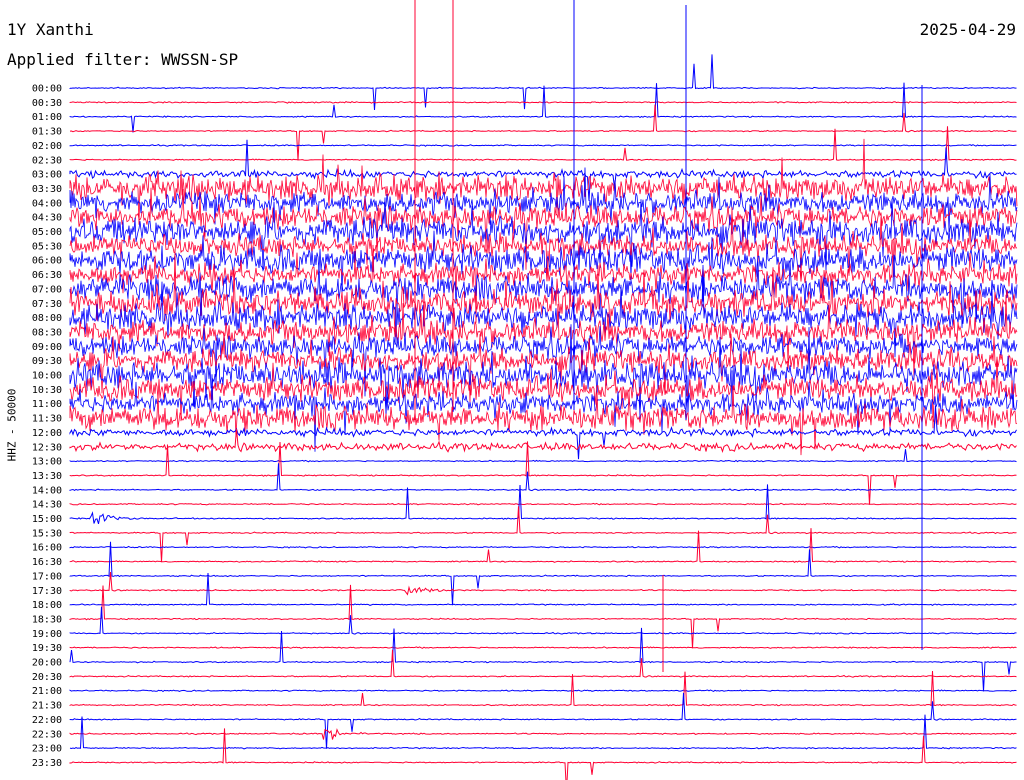 Image resolution: width=1024 pixels, height=780 pixels. Describe the element at coordinates (47, 361) in the screenshot. I see `time-tick-label: 09:30` at that location.